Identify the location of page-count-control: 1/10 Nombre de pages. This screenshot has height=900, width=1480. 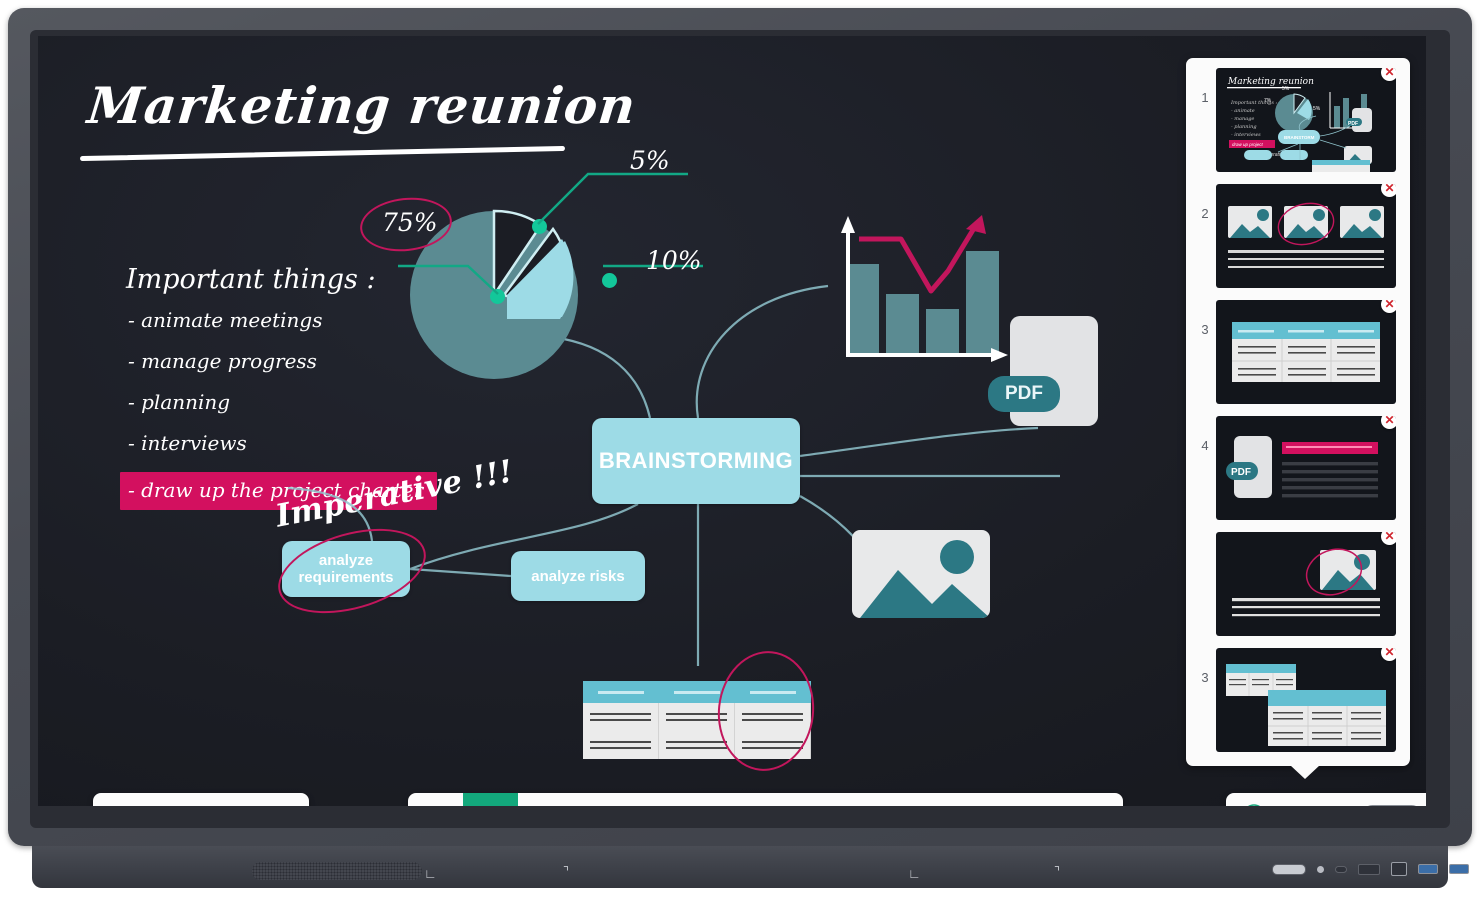
(1385, 799).